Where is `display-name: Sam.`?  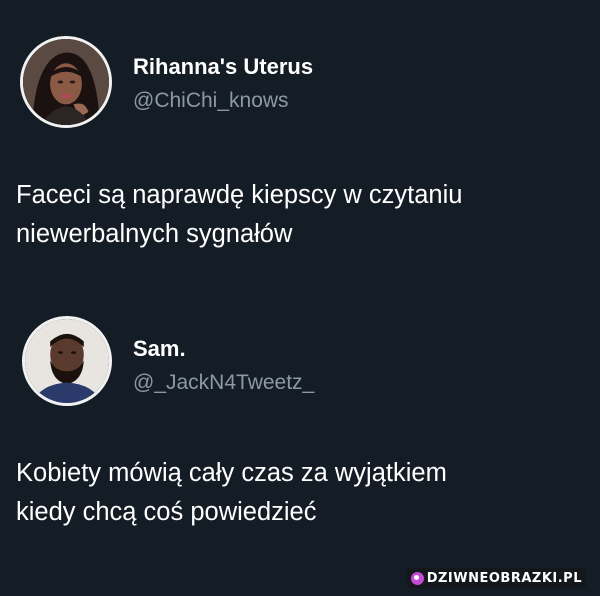 display-name: Sam. is located at coordinates (159, 349).